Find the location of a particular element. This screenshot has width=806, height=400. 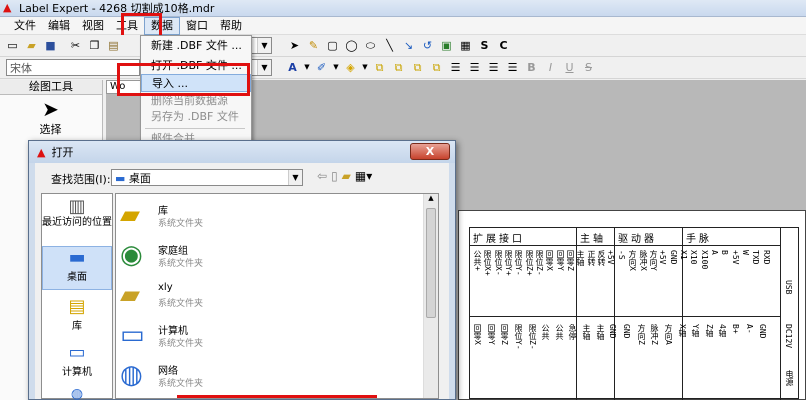

pin-label: TXD is located at coordinates (755, 257).